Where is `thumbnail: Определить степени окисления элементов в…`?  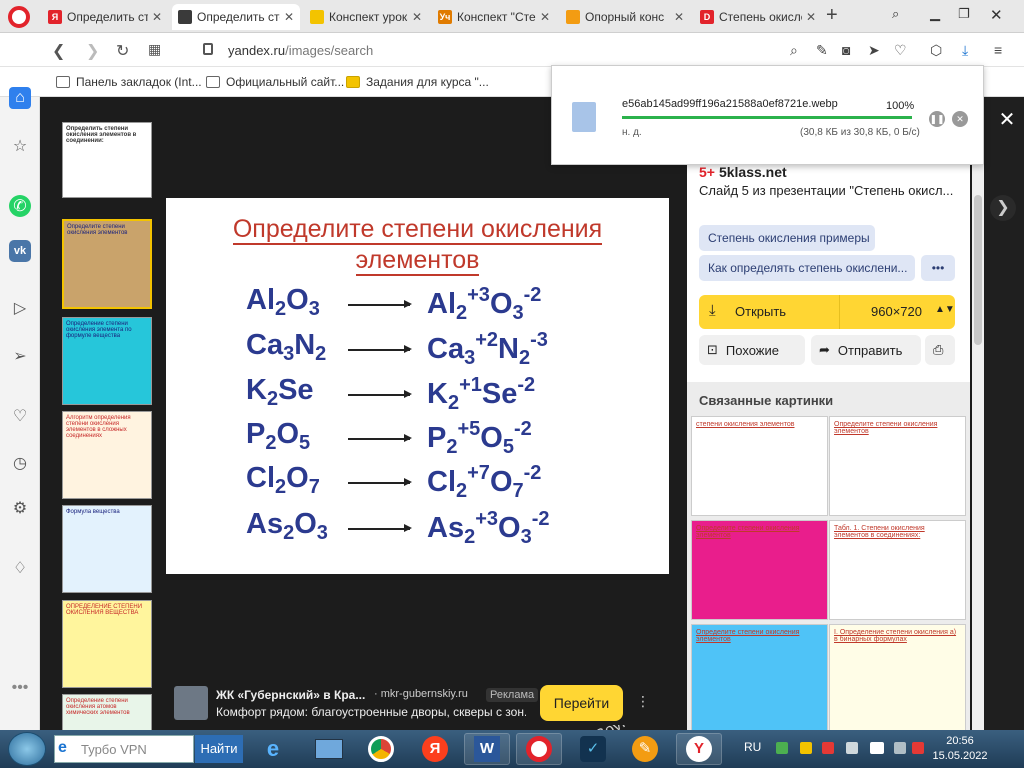
thumbnail: Определить степени окисления элементов в… is located at coordinates (107, 160).